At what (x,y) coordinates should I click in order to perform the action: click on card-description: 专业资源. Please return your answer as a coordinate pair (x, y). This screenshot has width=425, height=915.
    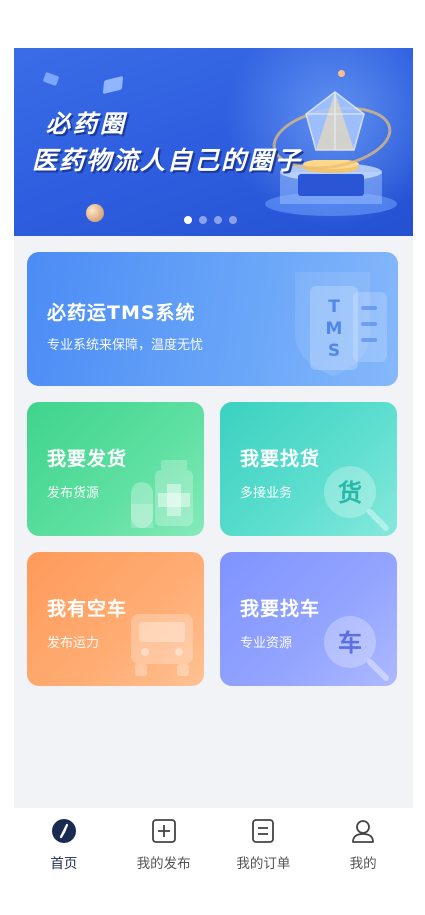
    Looking at the image, I should click on (266, 643).